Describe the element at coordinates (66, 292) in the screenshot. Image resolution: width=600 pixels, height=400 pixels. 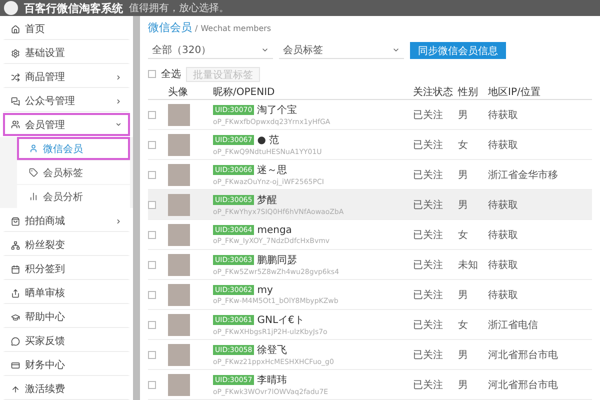
I see `sidebar-item: 晒单审核` at that location.